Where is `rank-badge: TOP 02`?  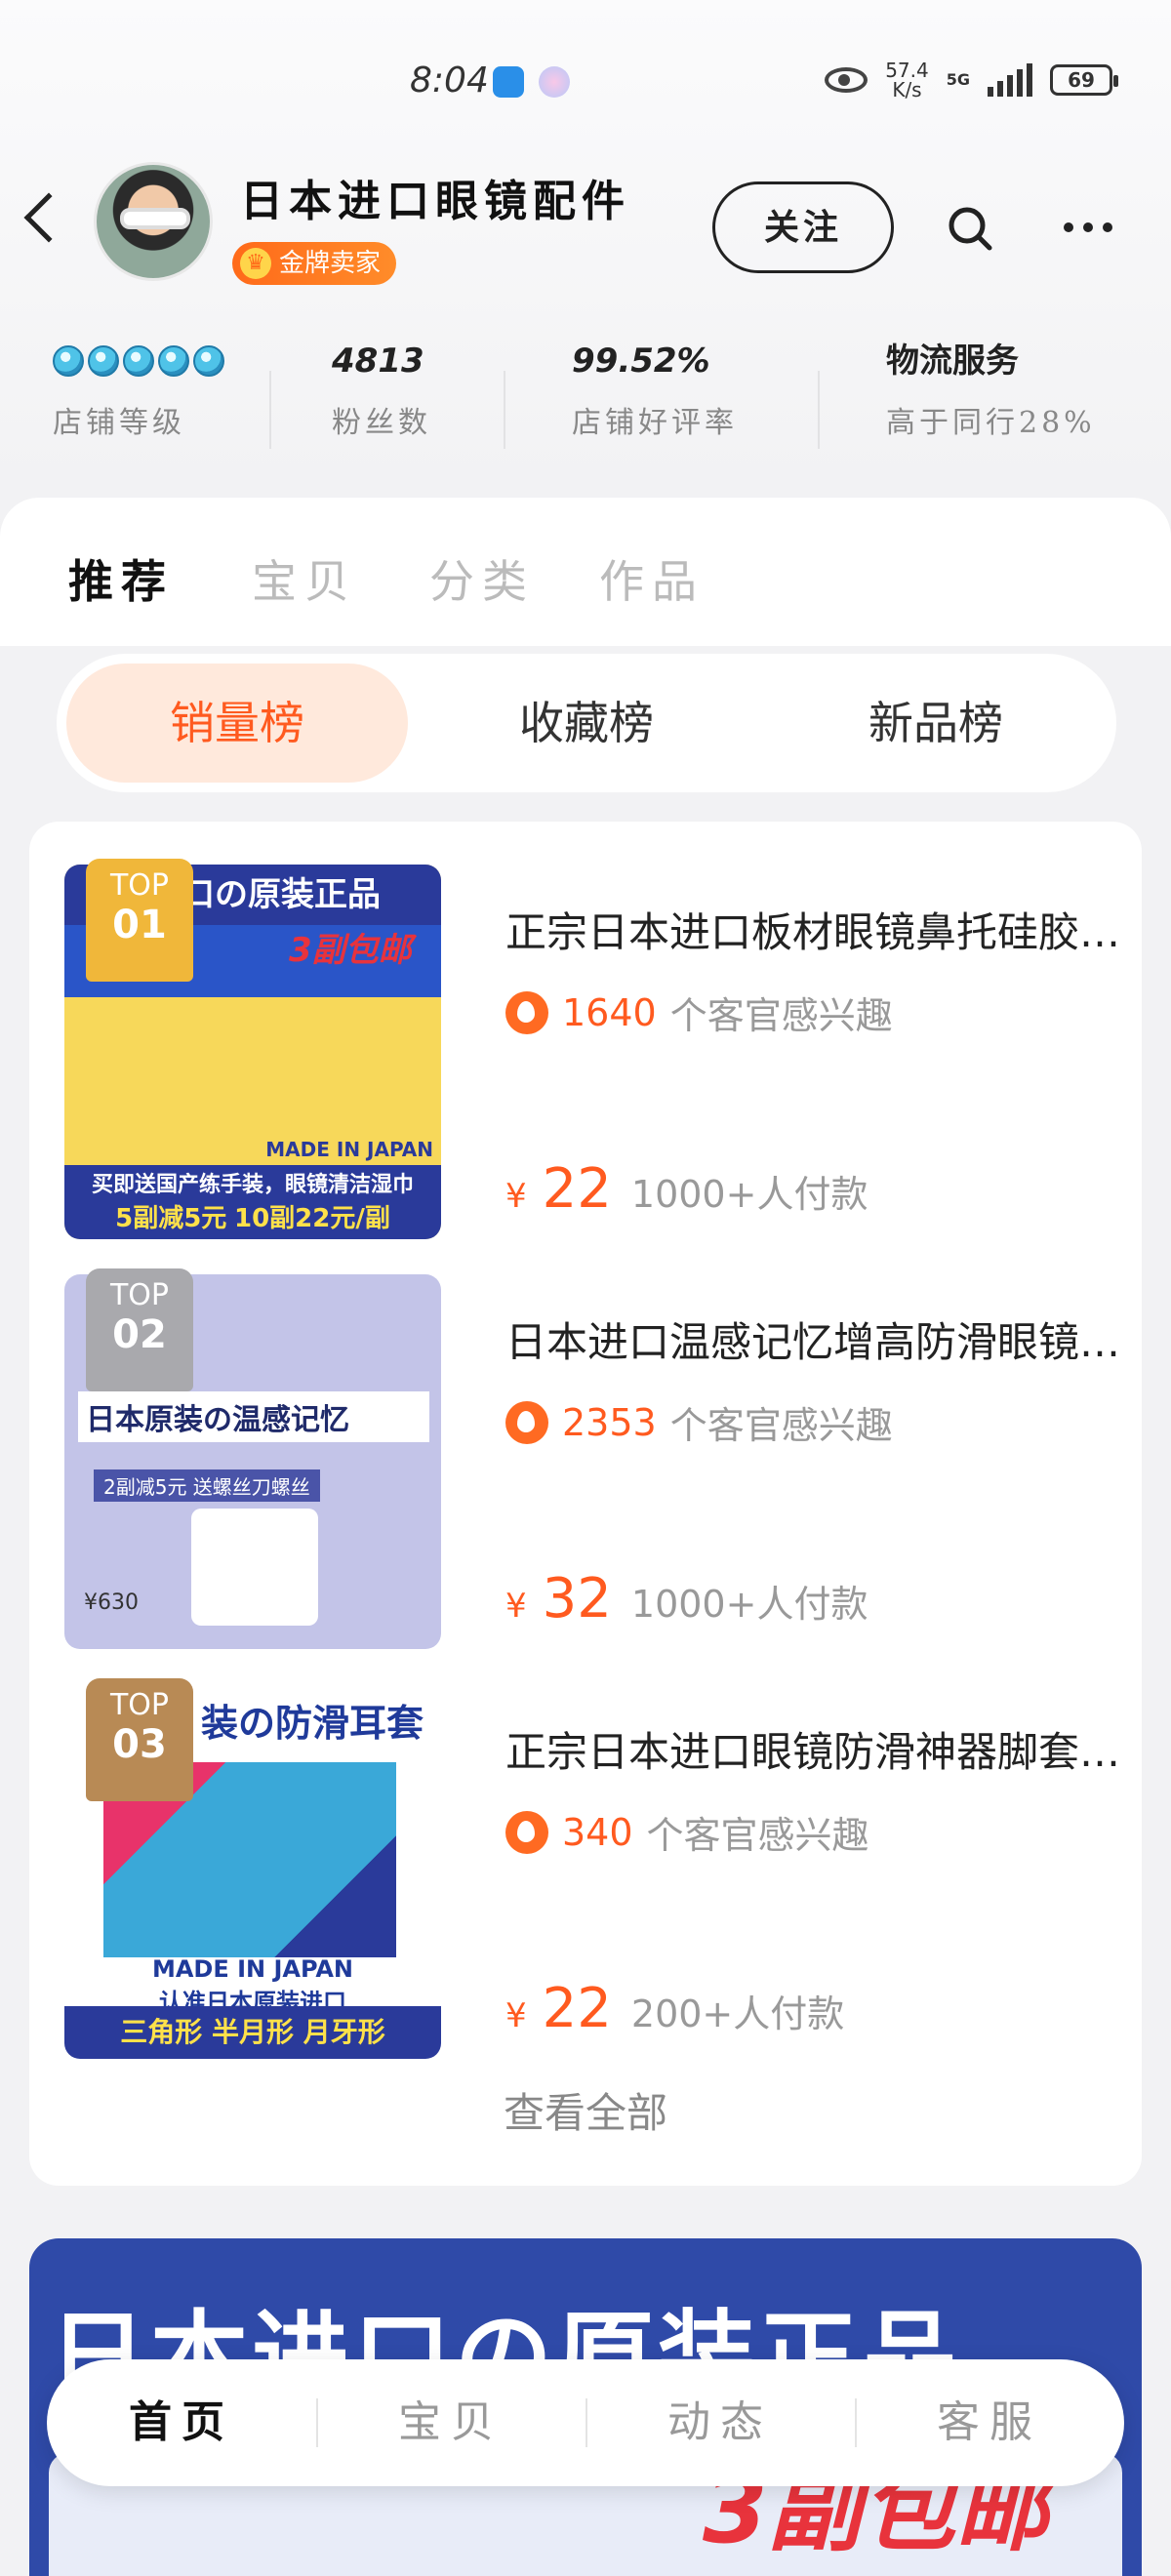
rank-badge: TOP 02 is located at coordinates (139, 1329).